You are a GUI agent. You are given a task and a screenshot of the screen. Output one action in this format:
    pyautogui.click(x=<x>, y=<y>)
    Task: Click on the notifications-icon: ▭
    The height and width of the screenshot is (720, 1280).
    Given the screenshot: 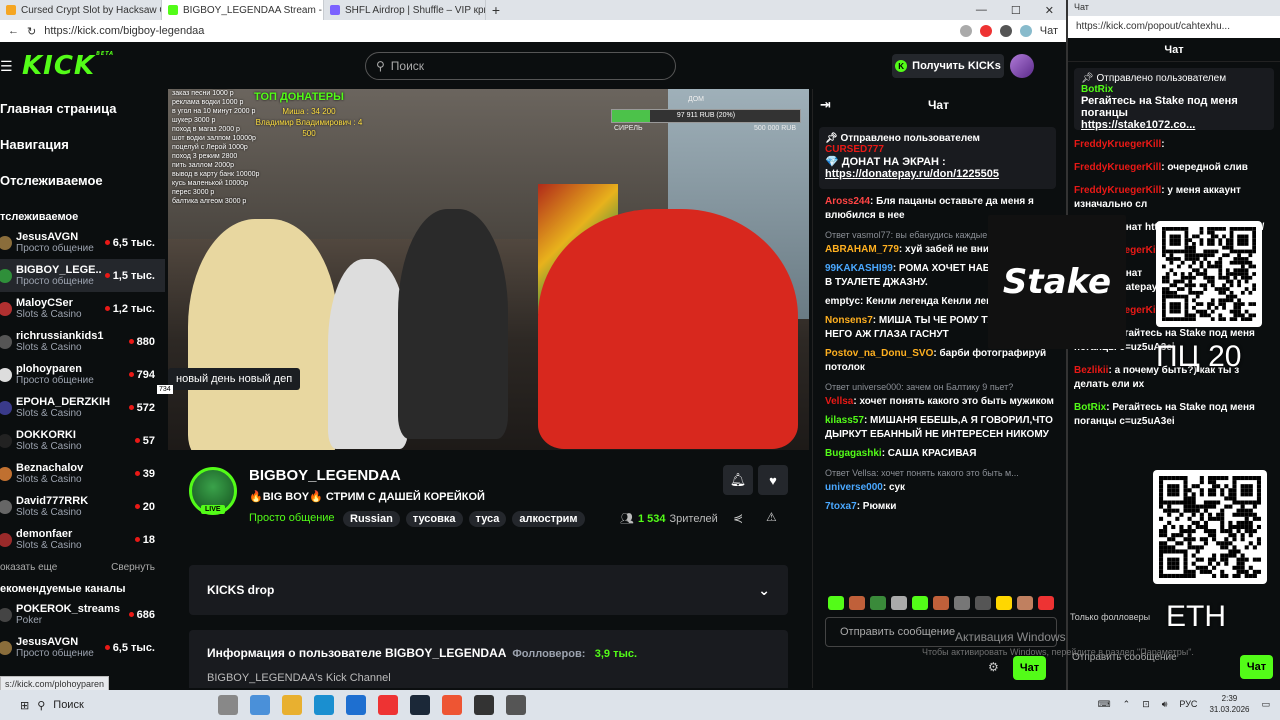 What is the action you would take?
    pyautogui.click(x=1265, y=704)
    